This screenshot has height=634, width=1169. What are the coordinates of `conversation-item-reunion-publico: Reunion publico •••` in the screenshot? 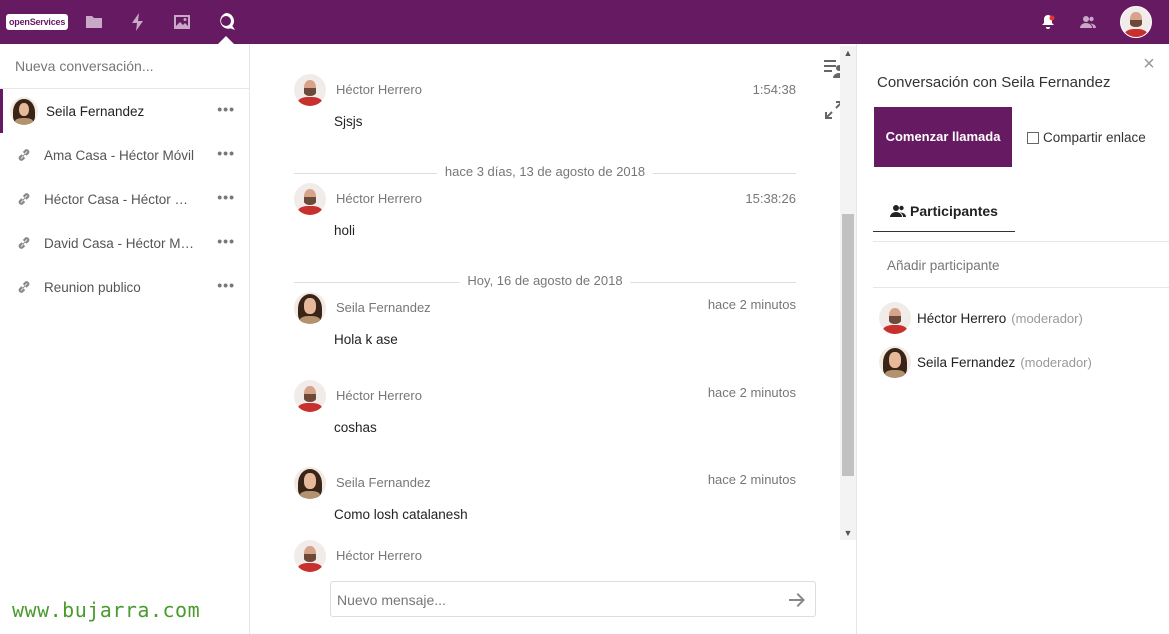 It's located at (124, 287).